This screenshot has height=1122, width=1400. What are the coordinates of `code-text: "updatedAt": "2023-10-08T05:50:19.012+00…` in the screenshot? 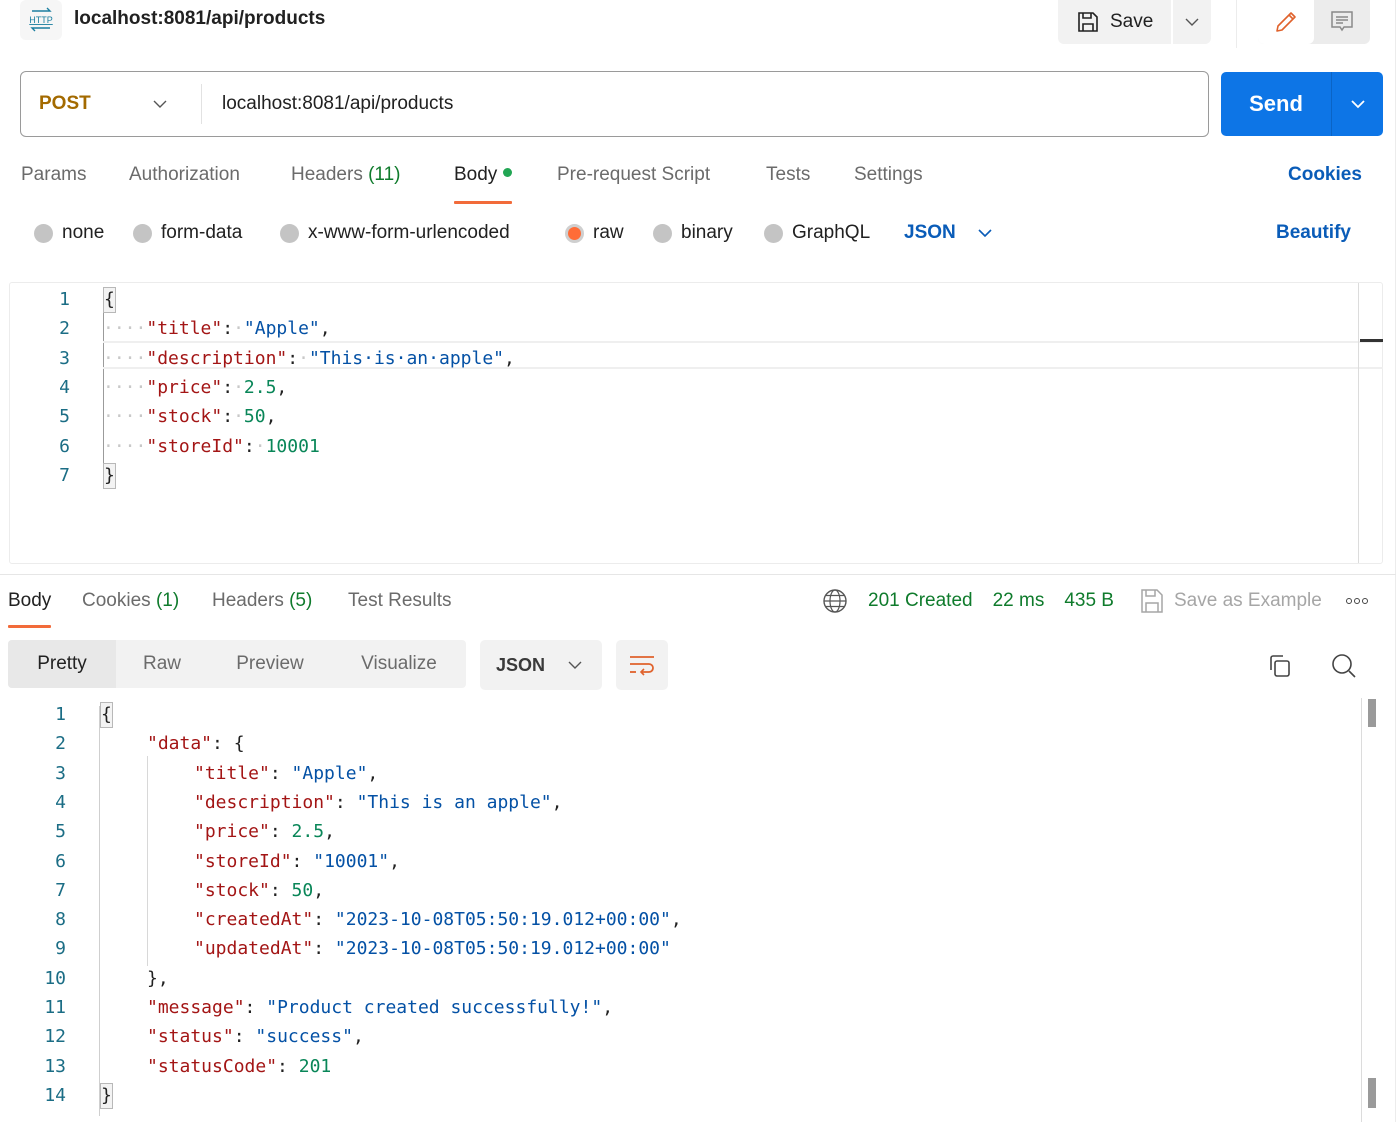 It's located at (432, 948).